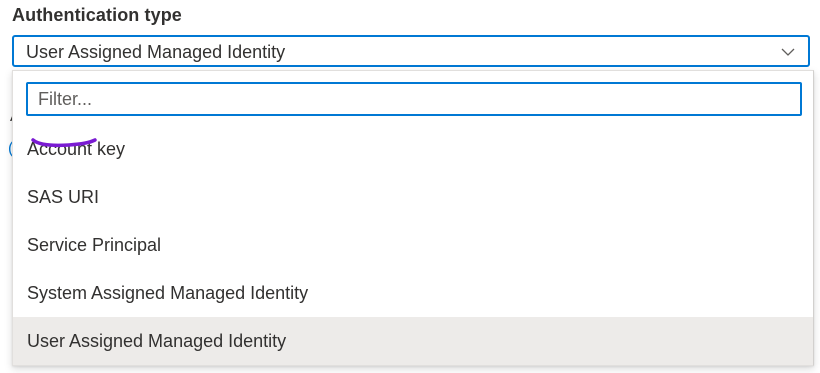 This screenshot has width=820, height=373. I want to click on option-account-key: Account key, so click(413, 149).